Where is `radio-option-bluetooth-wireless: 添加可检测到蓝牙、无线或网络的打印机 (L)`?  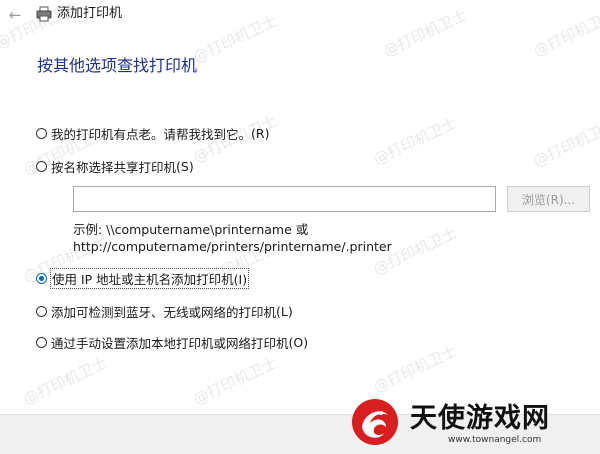
radio-option-bluetooth-wireless: 添加可检测到蓝牙、无线或网络的打印机 (L) is located at coordinates (164, 311).